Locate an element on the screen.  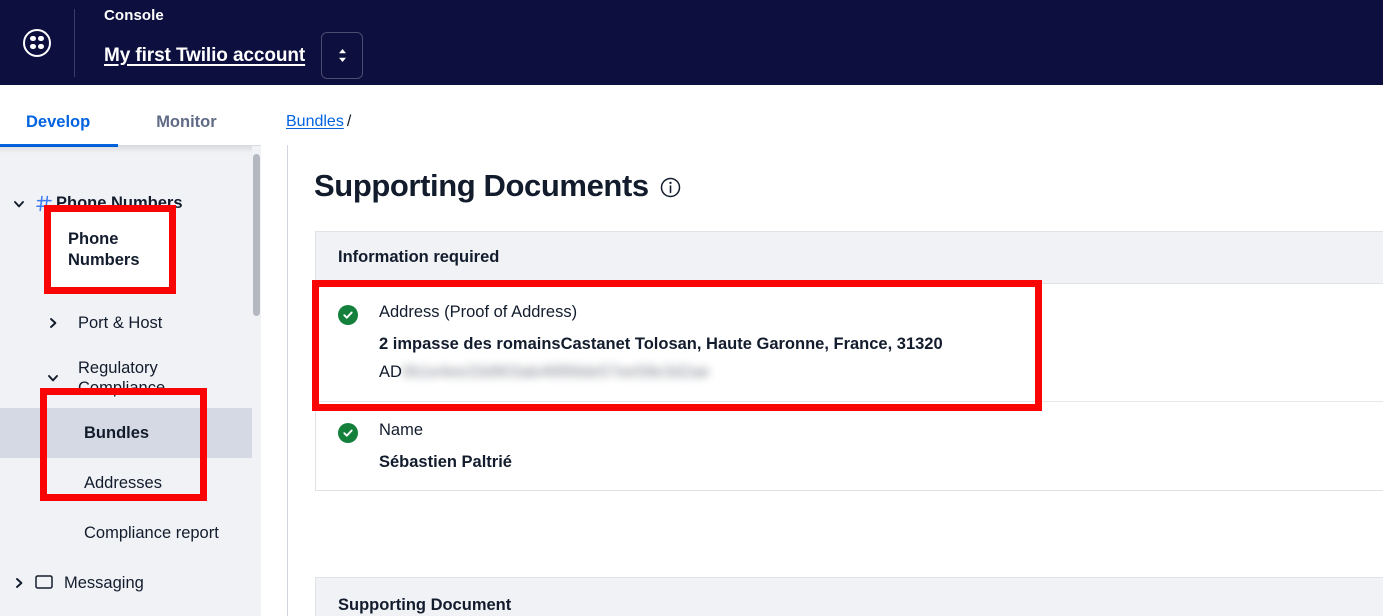
sidebar-item-label: Messaging is located at coordinates (104, 582).